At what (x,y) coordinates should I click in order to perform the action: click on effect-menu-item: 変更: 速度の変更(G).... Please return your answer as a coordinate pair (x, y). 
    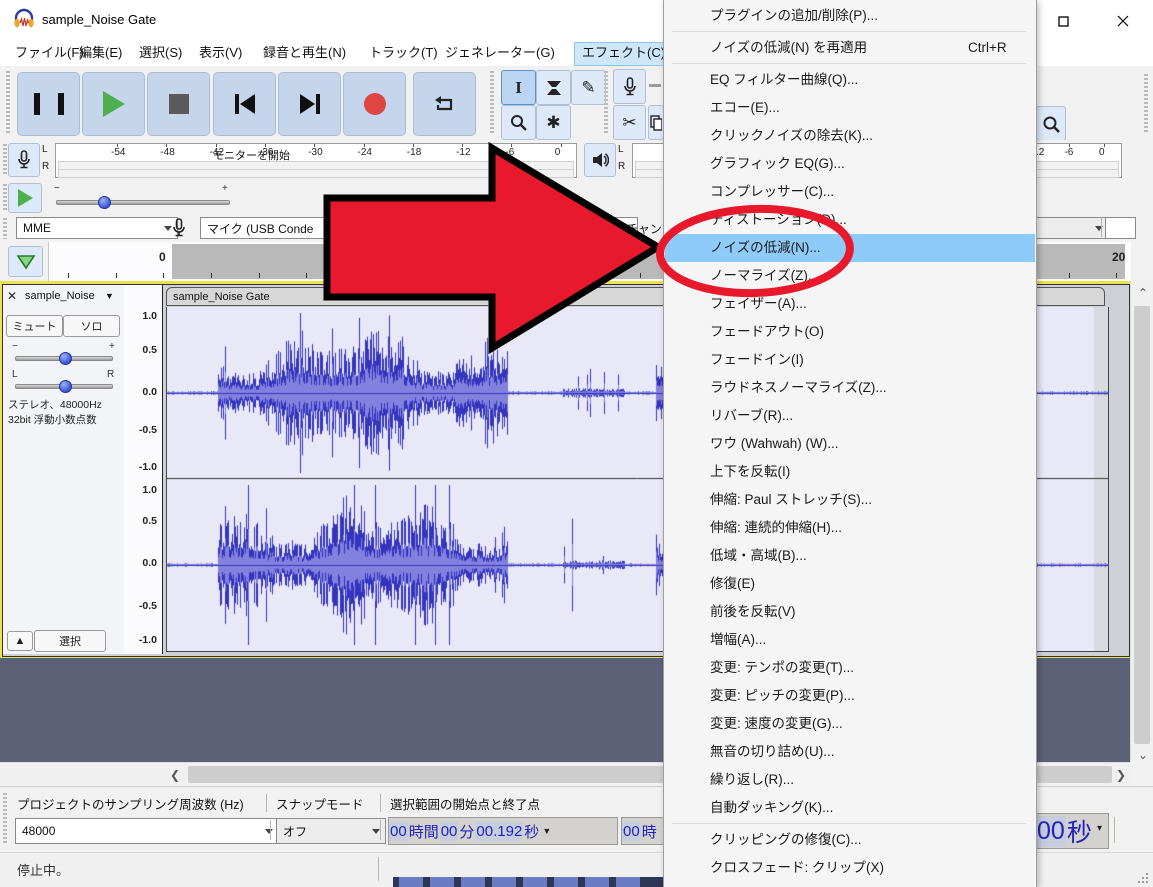
    Looking at the image, I should click on (850, 724).